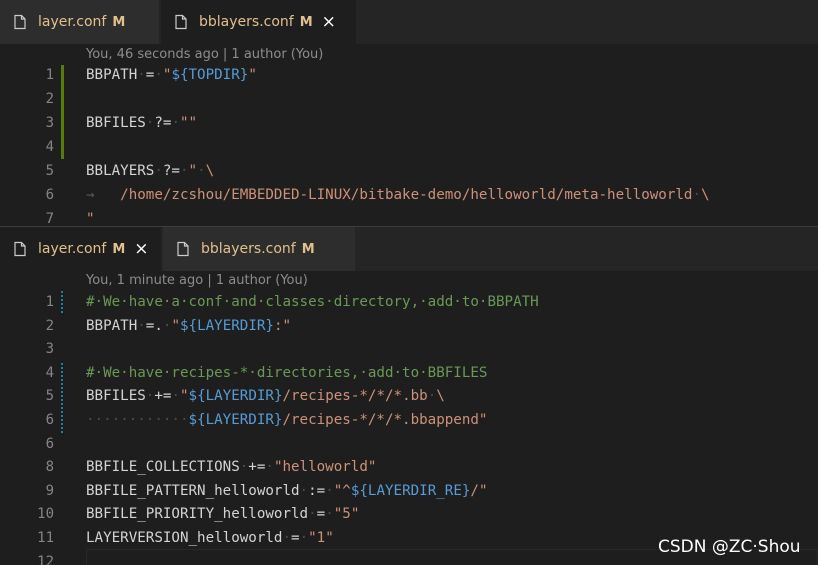  I want to click on code-token: BBPATH, so click(112, 325).